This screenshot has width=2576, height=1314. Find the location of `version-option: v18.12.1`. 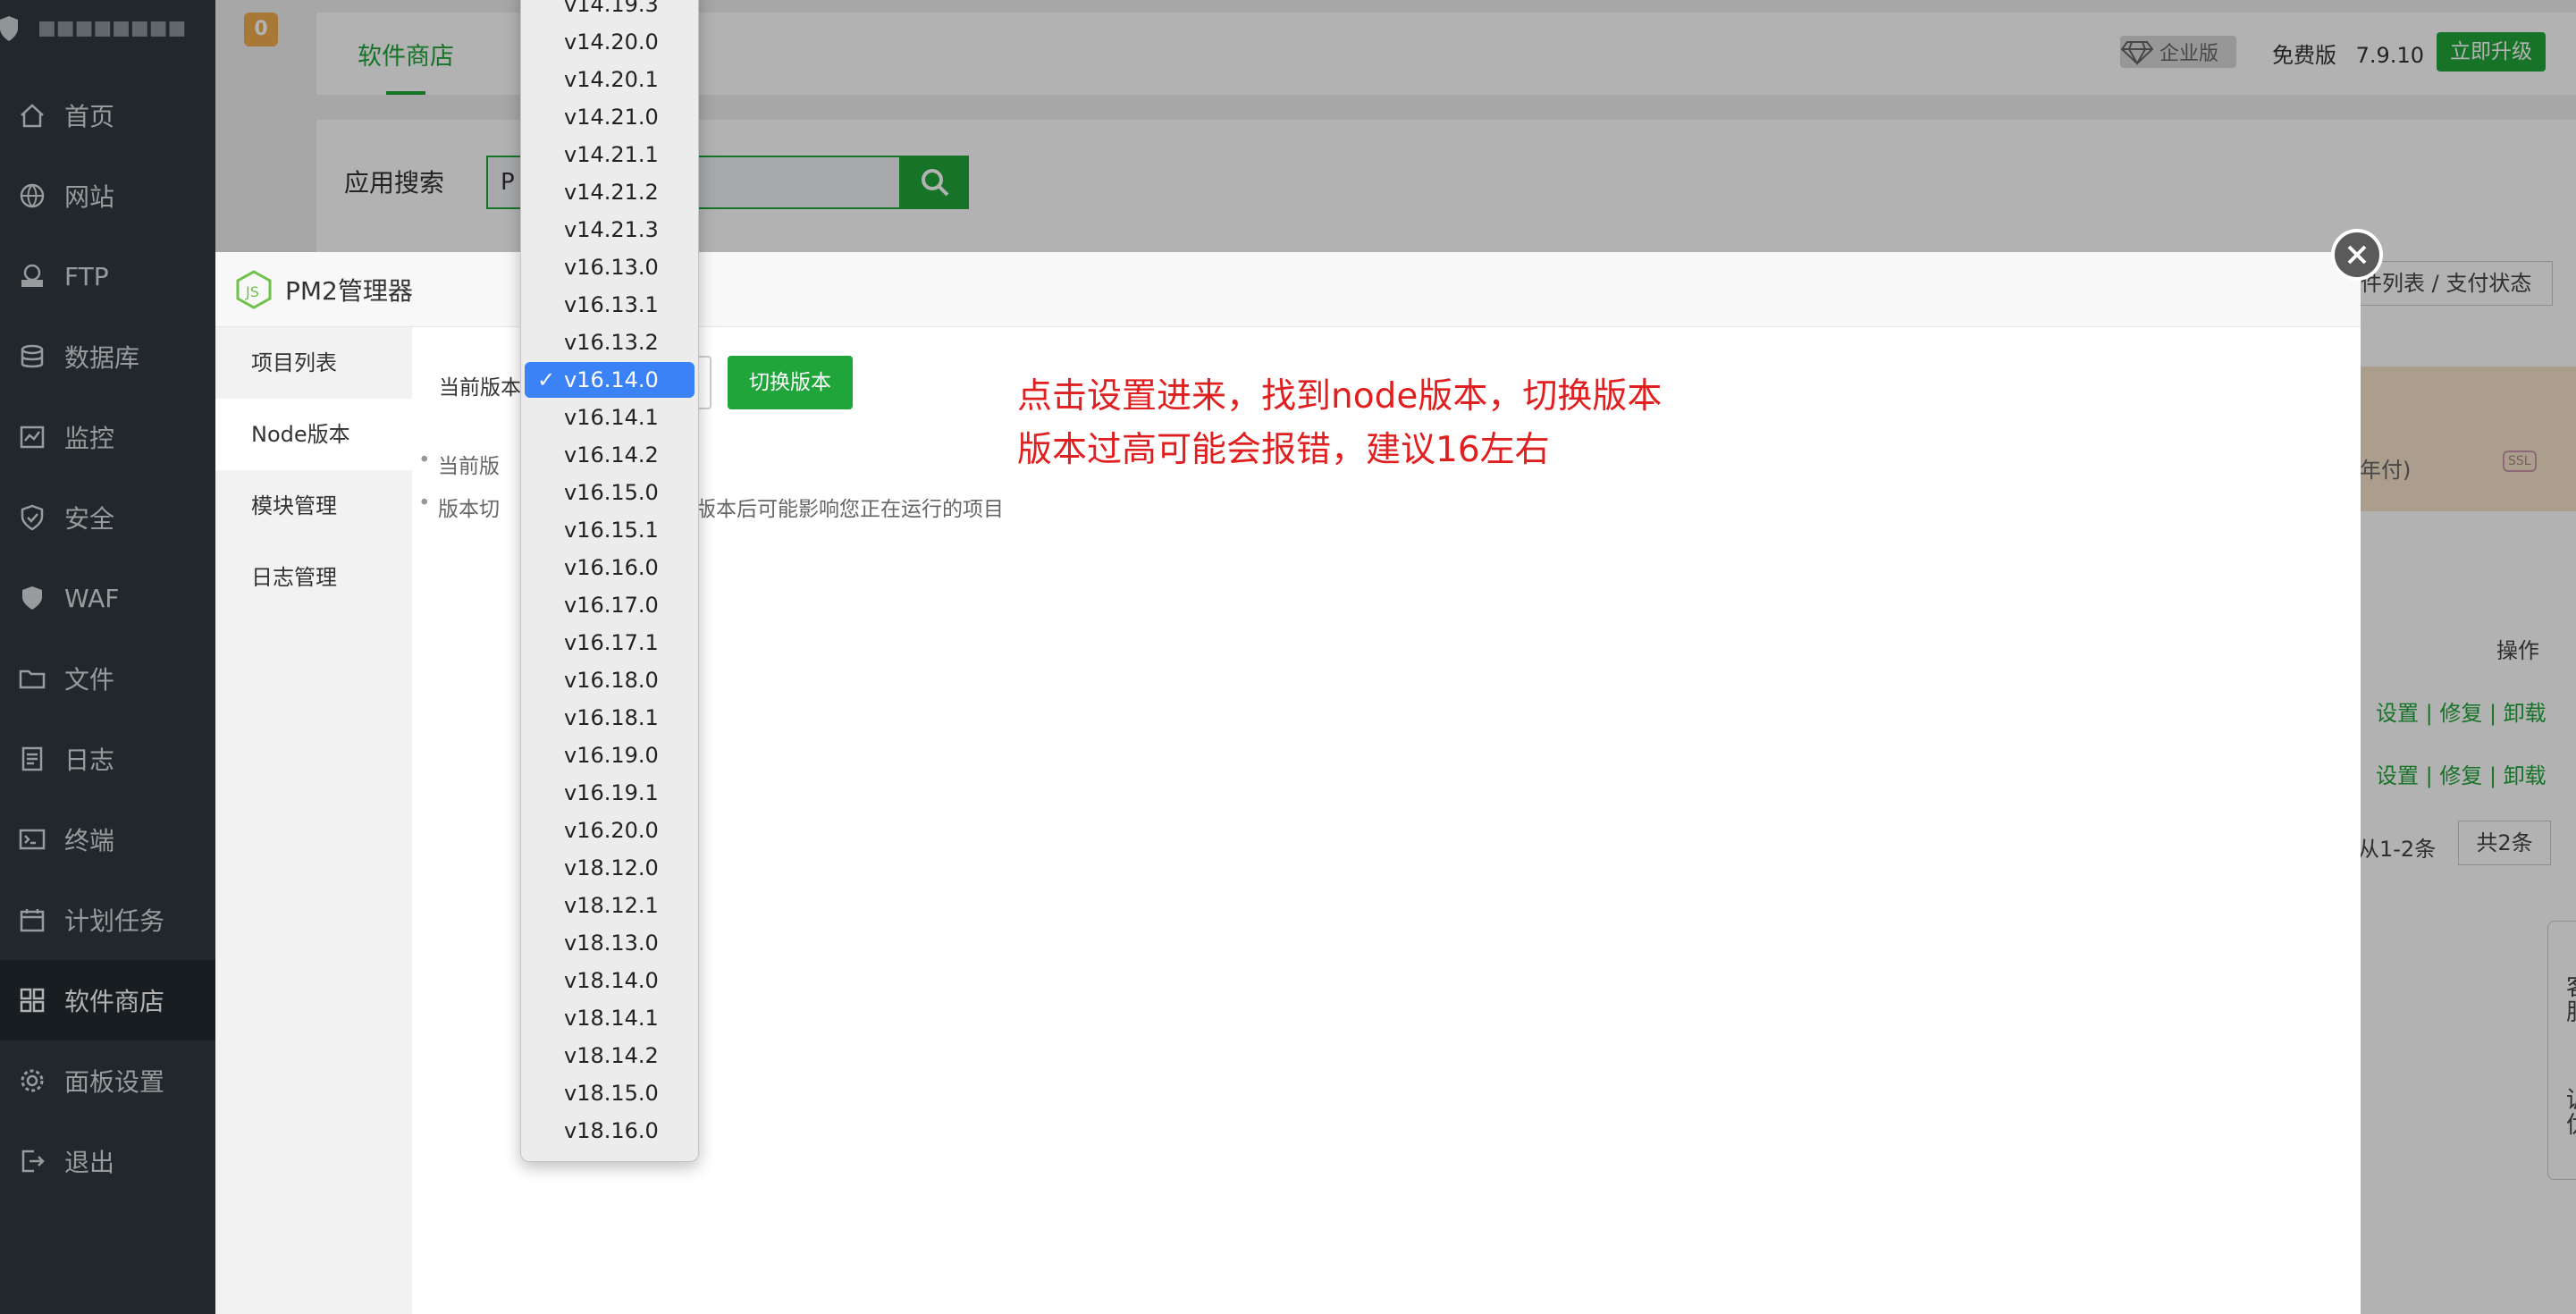

version-option: v18.12.1 is located at coordinates (610, 905).